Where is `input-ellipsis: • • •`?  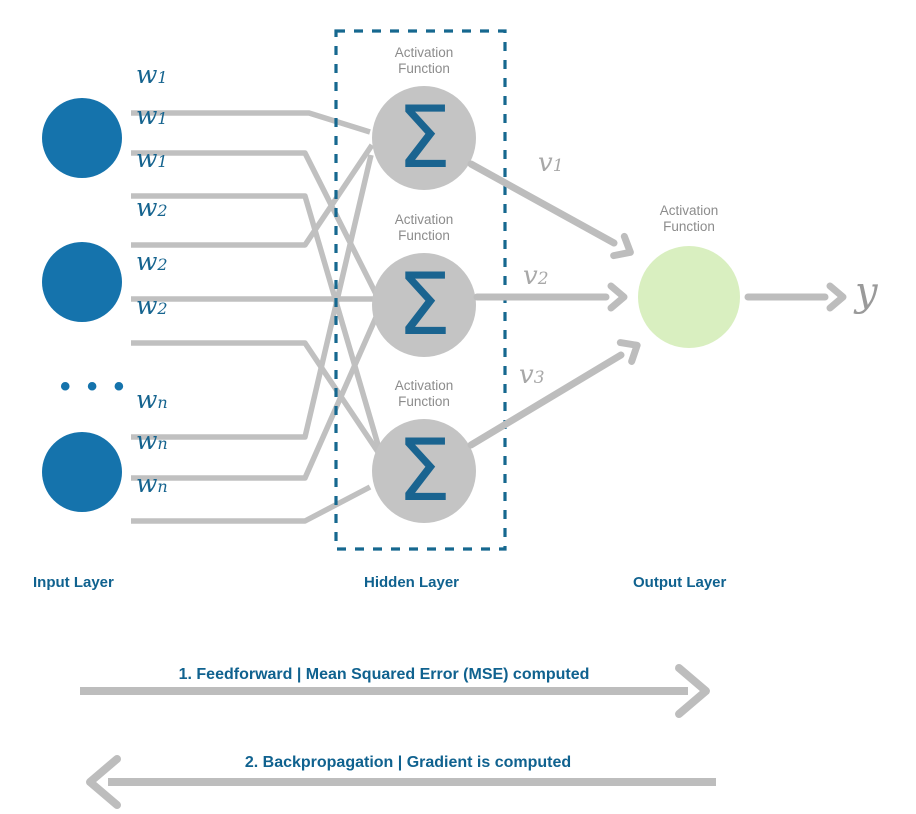
input-ellipsis: • • • is located at coordinates (94, 386).